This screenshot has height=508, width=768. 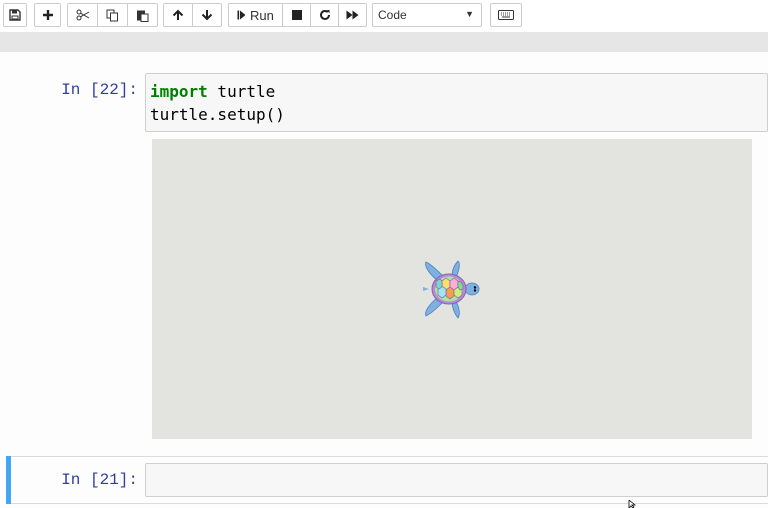 I want to click on paste-button, so click(x=142, y=15).